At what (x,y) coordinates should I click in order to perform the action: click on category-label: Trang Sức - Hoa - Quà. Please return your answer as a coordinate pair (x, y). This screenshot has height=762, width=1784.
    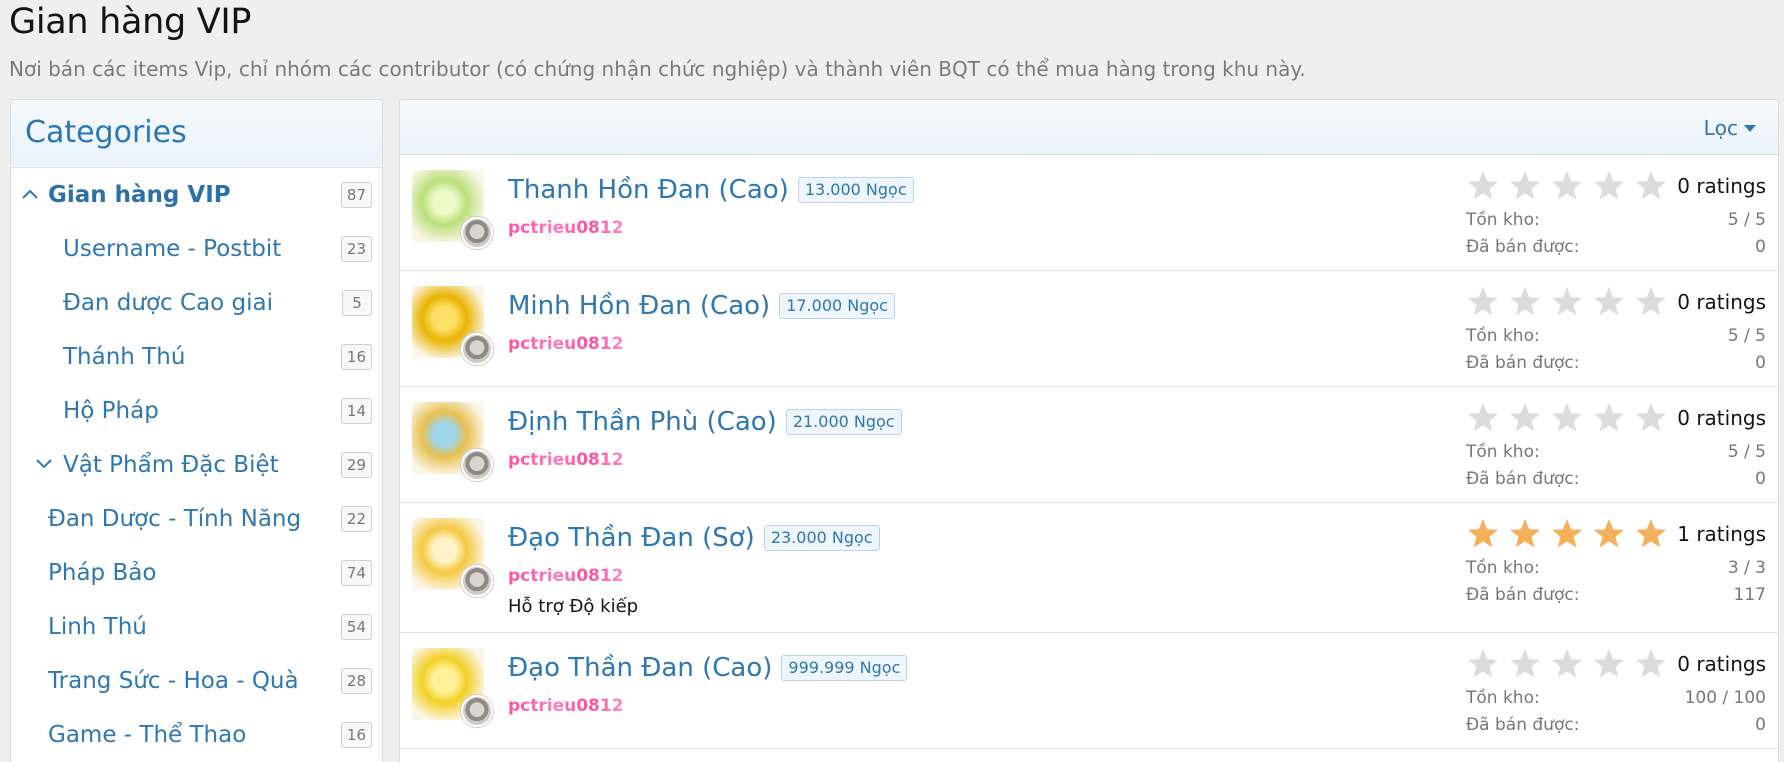
    Looking at the image, I should click on (173, 681).